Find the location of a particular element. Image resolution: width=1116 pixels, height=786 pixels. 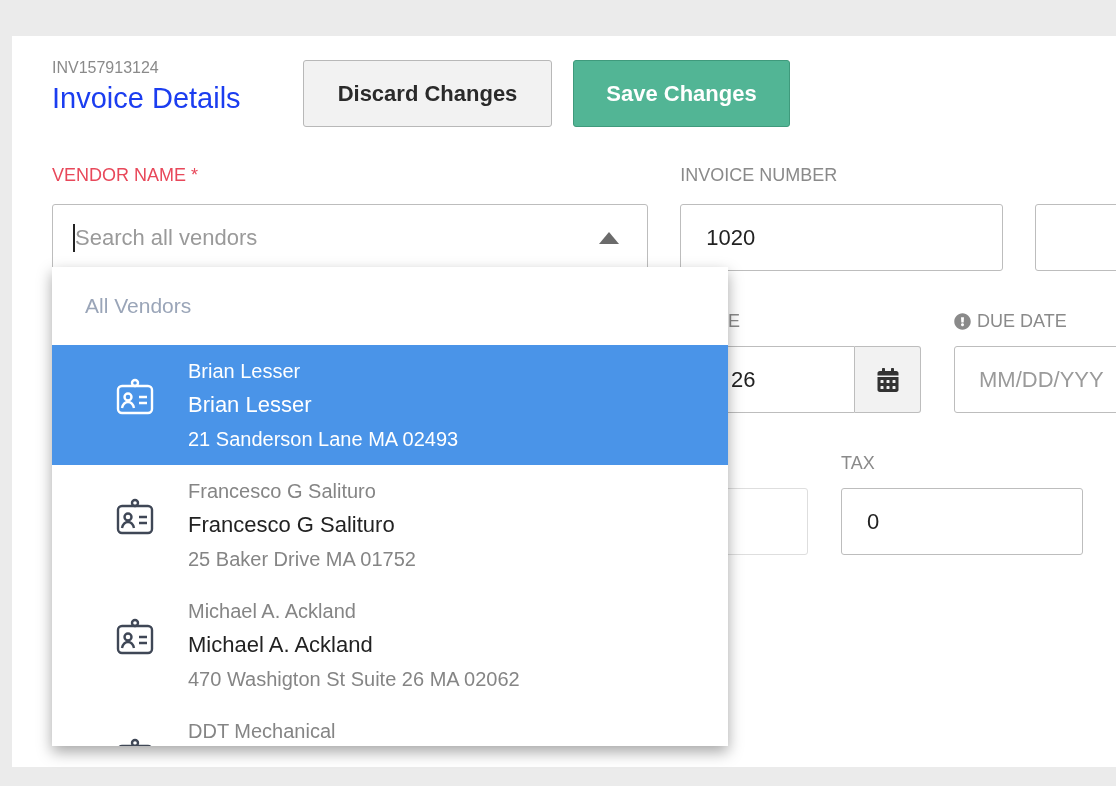

vendor-name: Francesco G Salituro is located at coordinates (292, 525).